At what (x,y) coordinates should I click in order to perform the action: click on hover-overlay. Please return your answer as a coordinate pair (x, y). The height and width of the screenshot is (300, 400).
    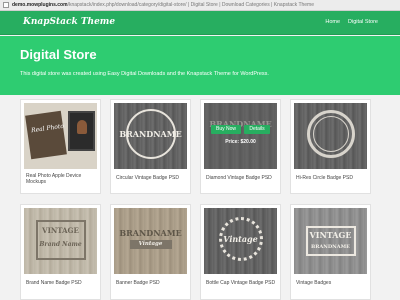
    Looking at the image, I should click on (240, 136).